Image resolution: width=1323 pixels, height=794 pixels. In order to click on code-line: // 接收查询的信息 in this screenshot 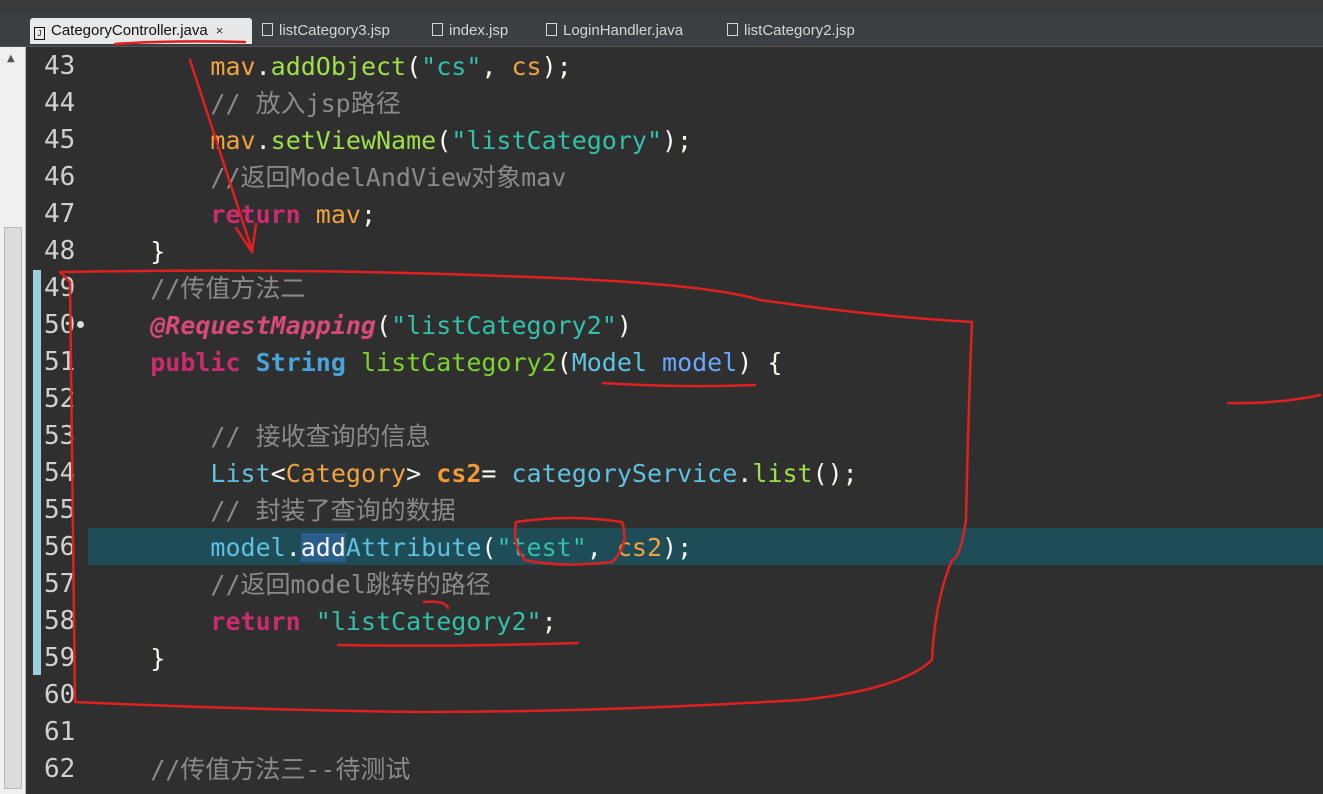, I will do `click(260, 436)`.